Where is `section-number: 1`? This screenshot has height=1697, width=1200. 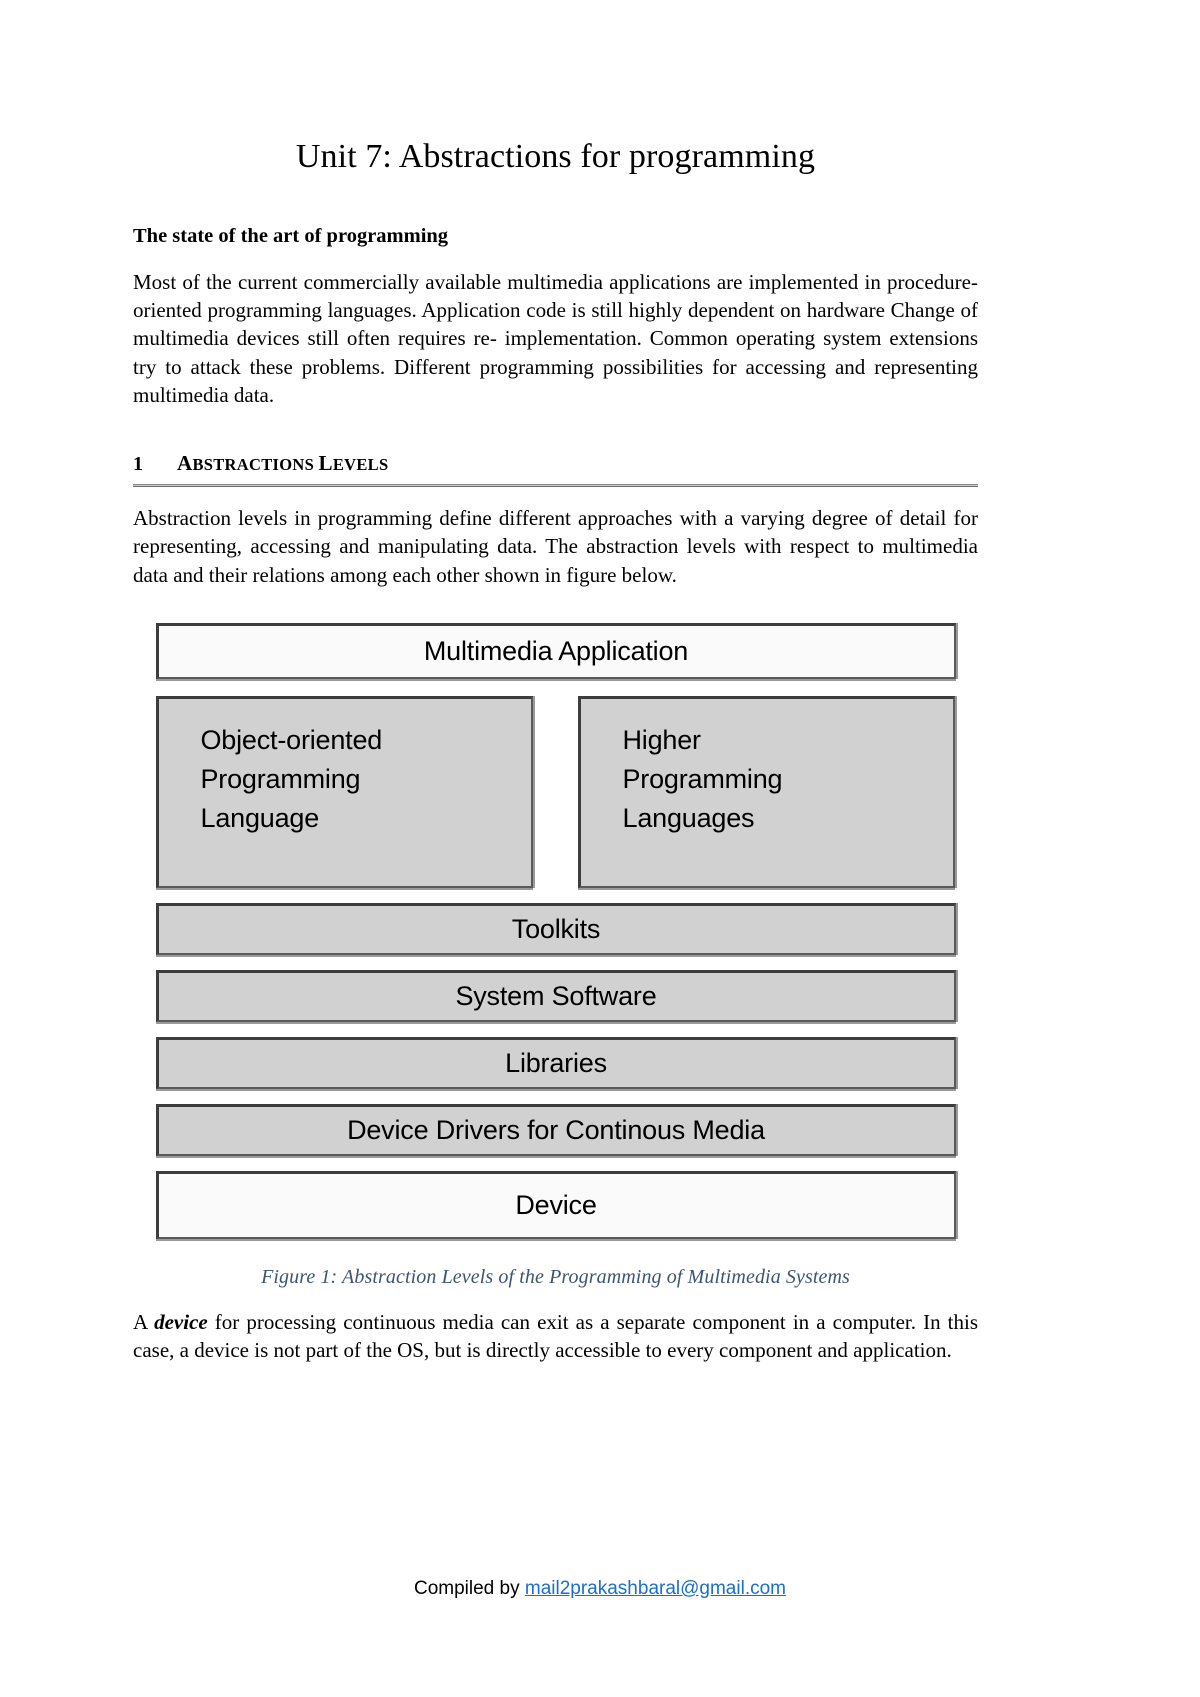 section-number: 1 is located at coordinates (138, 464).